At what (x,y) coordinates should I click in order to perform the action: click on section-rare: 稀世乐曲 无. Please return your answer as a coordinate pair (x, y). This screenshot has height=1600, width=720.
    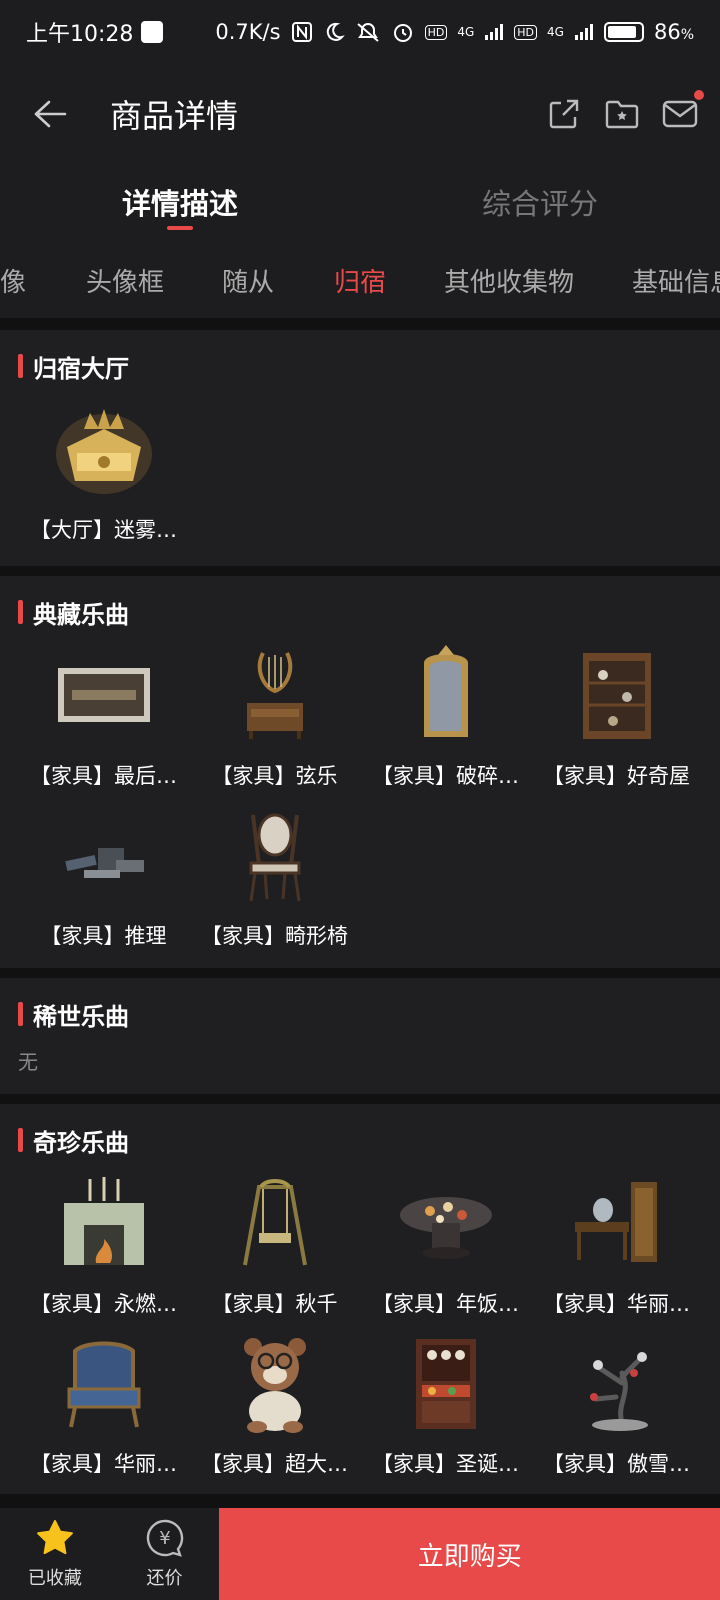
    Looking at the image, I should click on (360, 1036).